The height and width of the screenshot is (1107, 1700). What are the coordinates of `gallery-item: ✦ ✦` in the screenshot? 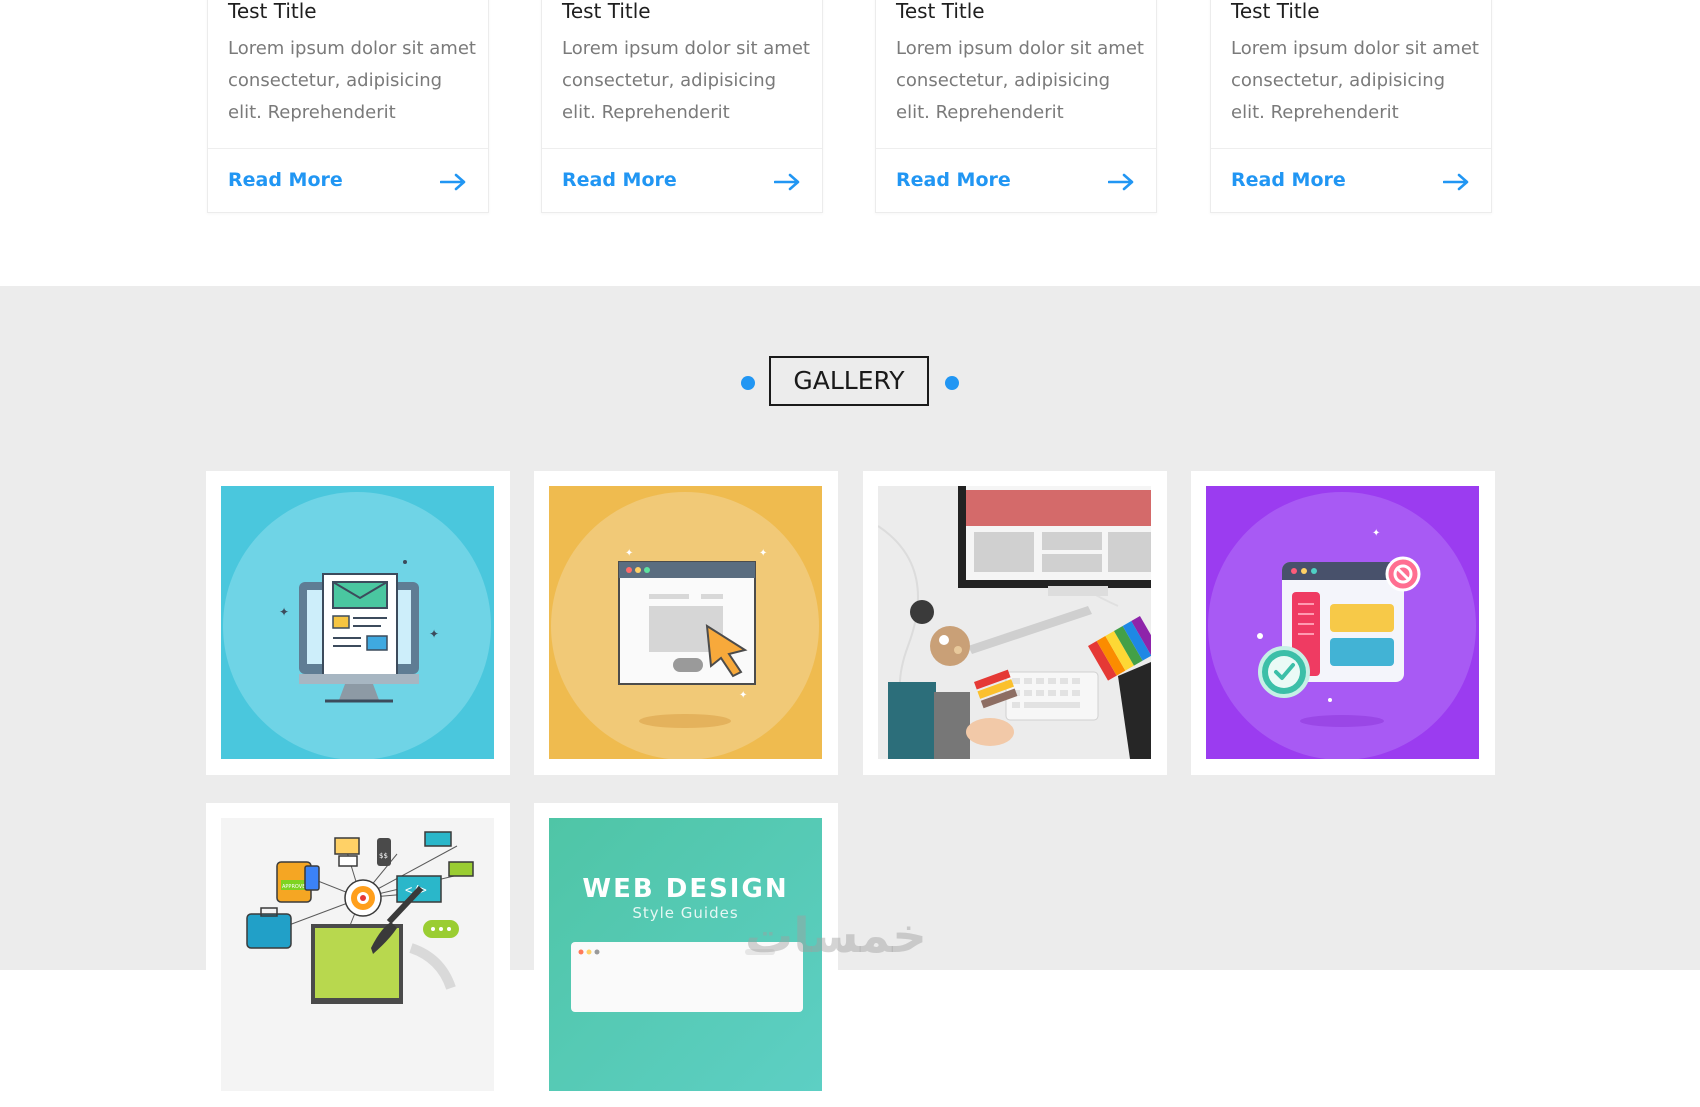 It's located at (358, 623).